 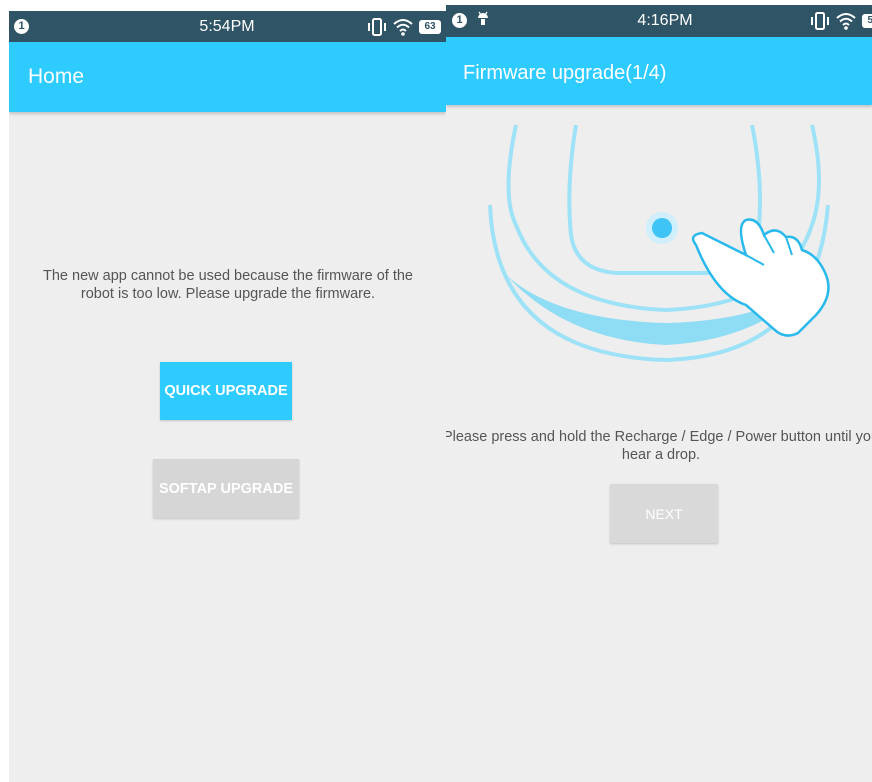 What do you see at coordinates (227, 77) in the screenshot?
I see `app-bar: Home` at bounding box center [227, 77].